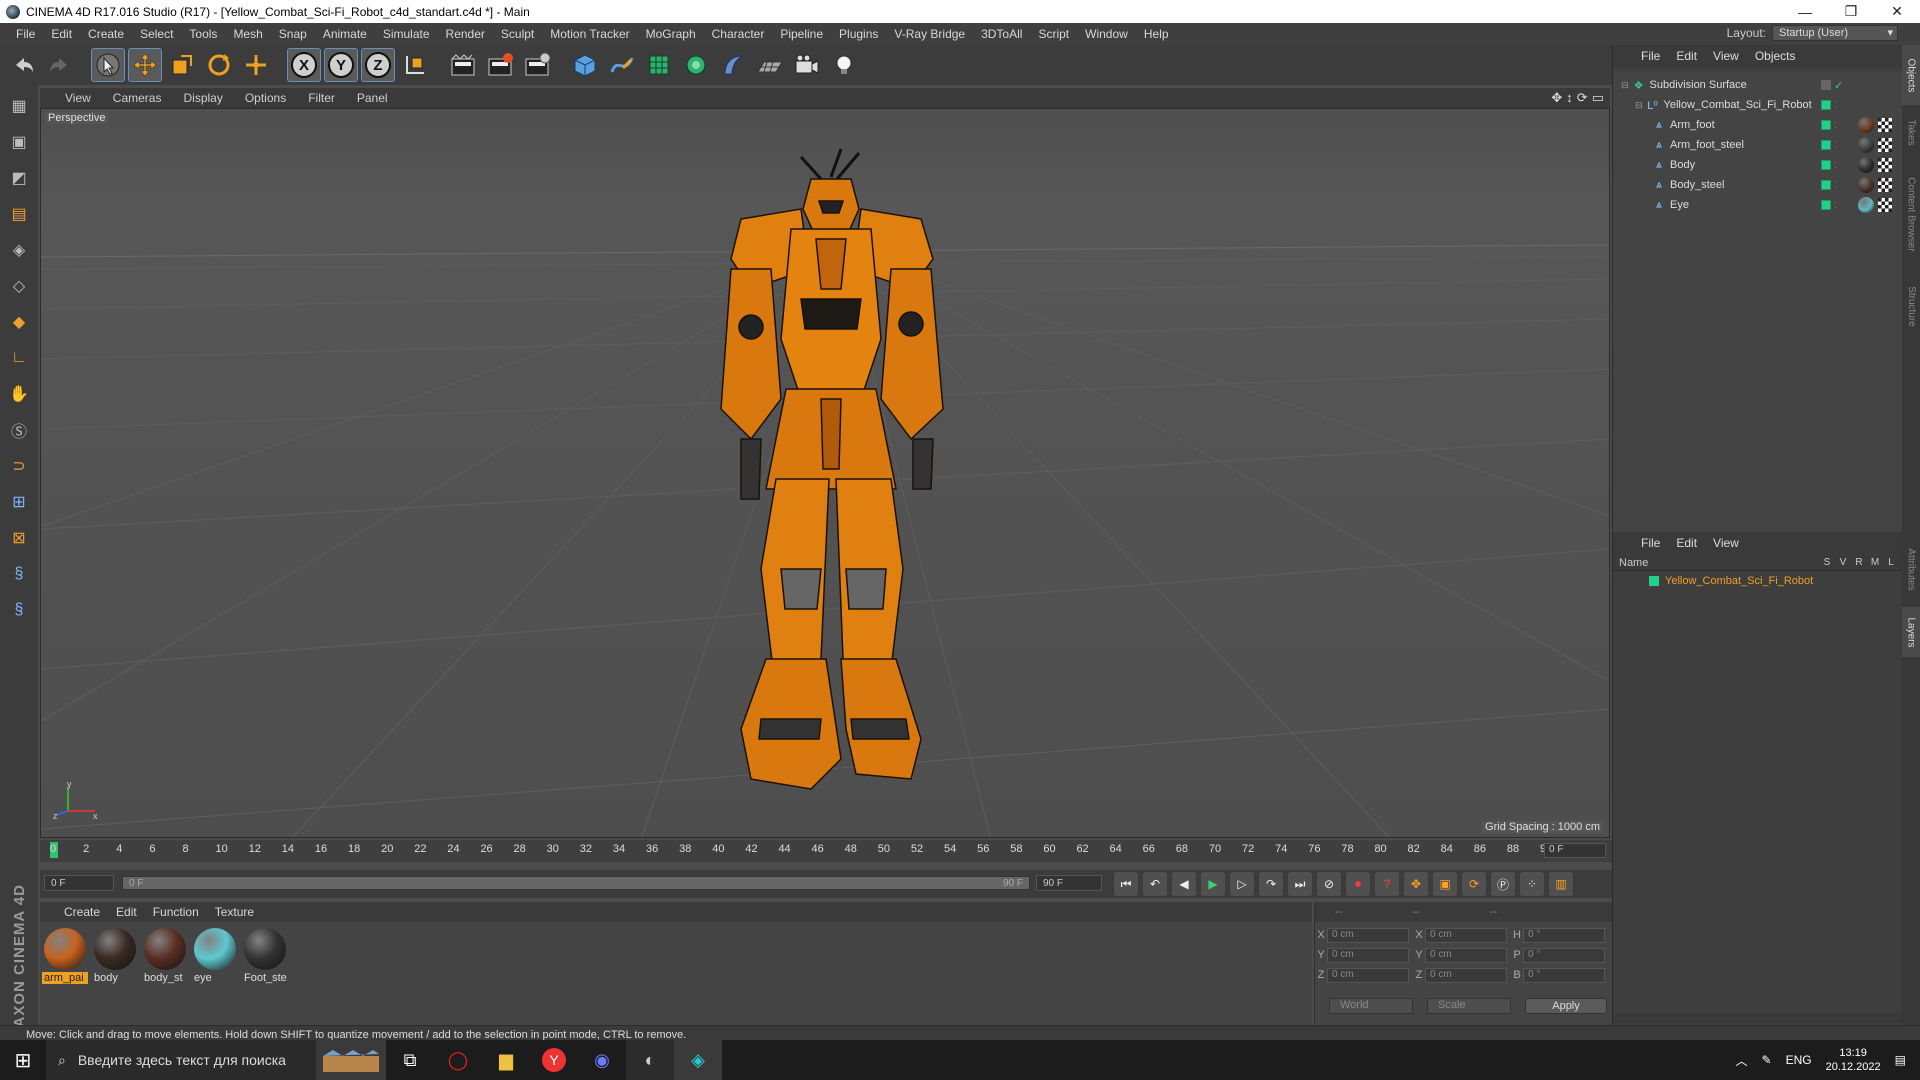 The height and width of the screenshot is (1080, 1920). I want to click on magnet-icon: ⊃, so click(19, 466).